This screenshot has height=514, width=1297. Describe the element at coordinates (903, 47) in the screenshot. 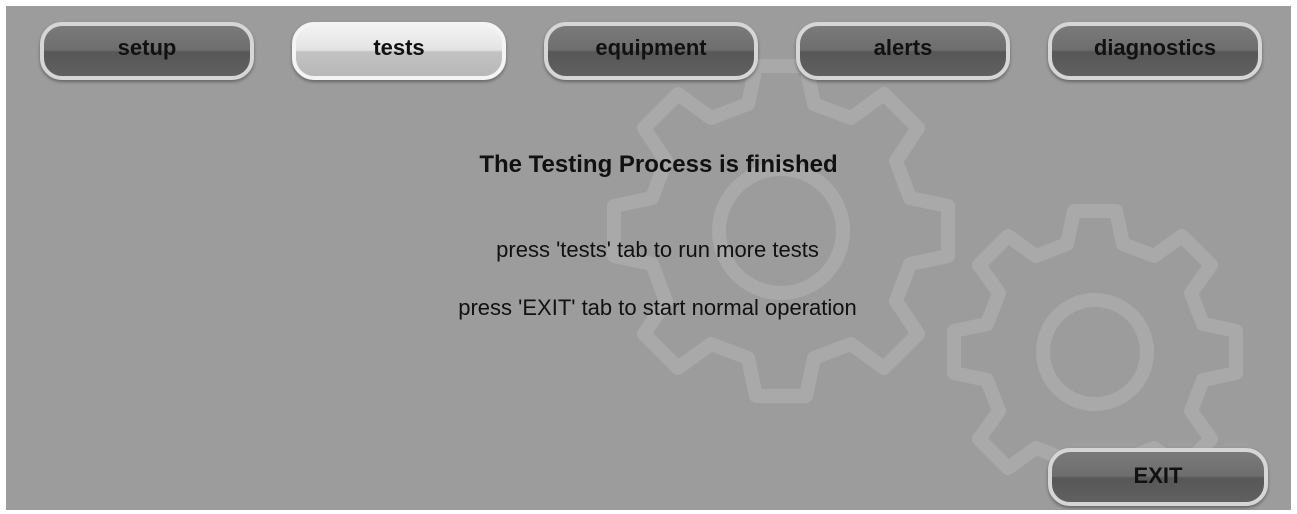

I see `tab-alerts-label: alerts` at that location.